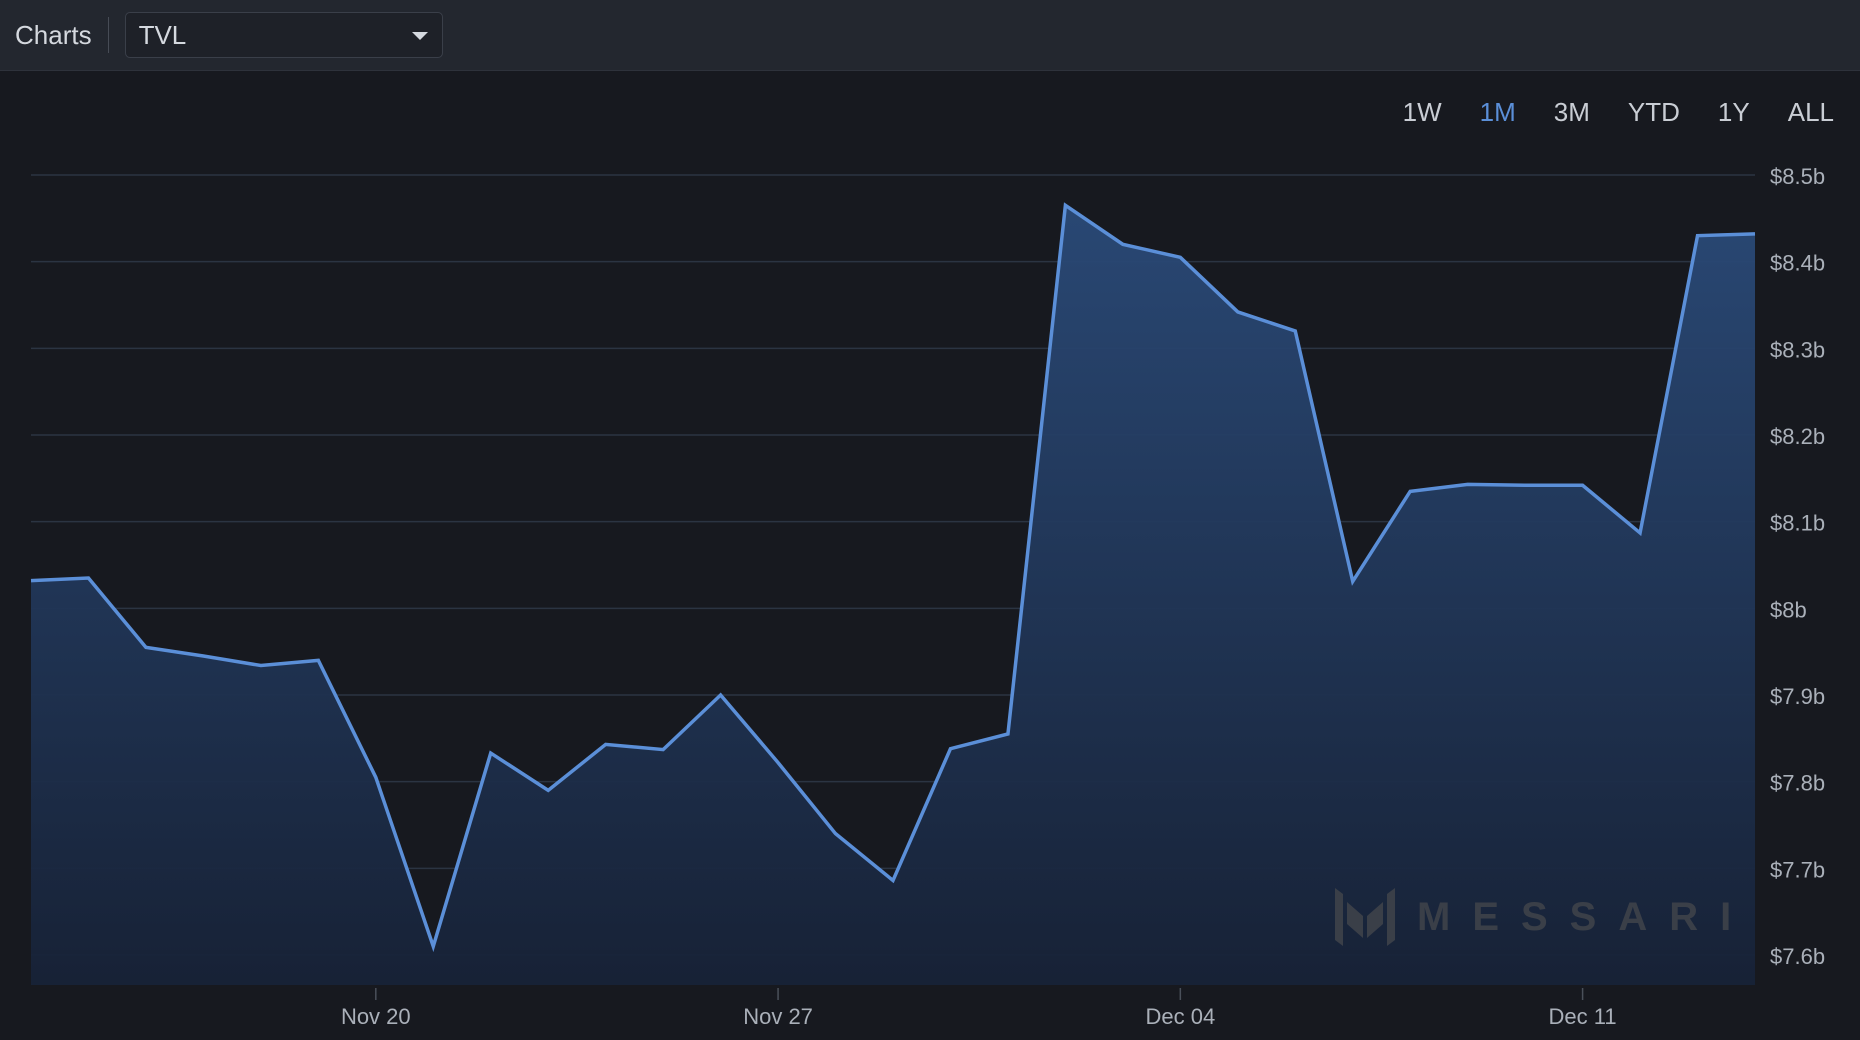 This screenshot has height=1040, width=1860. What do you see at coordinates (1811, 112) in the screenshot?
I see `range-all-button: ALL` at bounding box center [1811, 112].